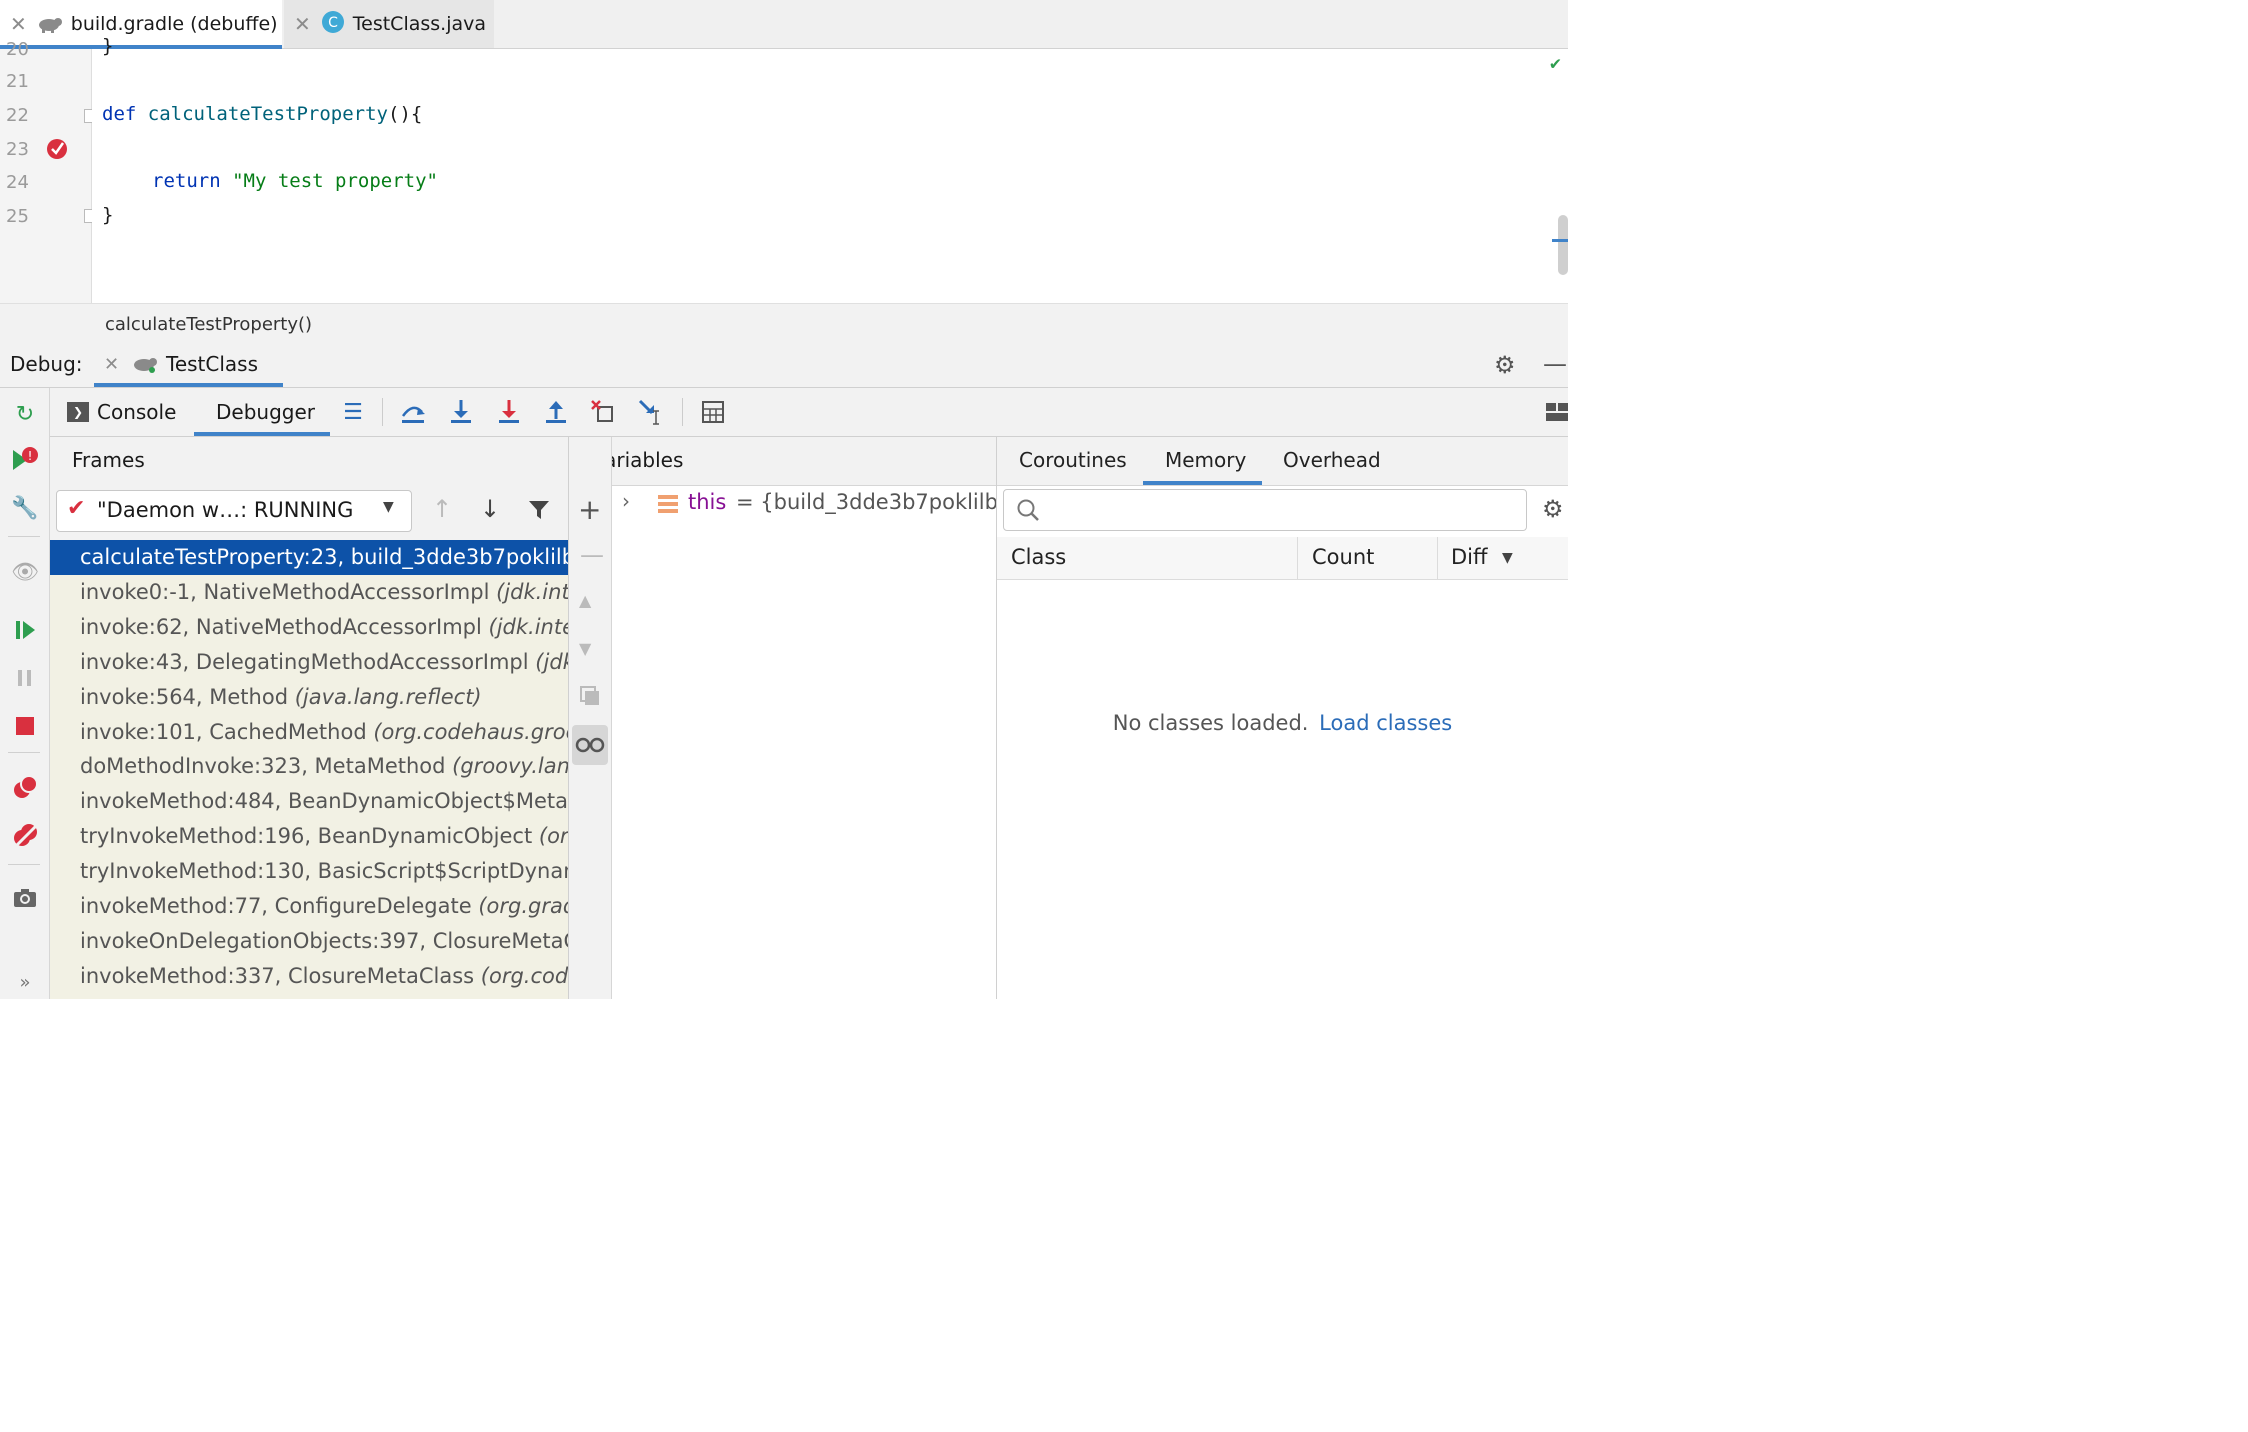 Image resolution: width=2248 pixels, height=1432 pixels. I want to click on tab-build-gradle: ✕ build.gradle (debuffe), so click(141, 24).